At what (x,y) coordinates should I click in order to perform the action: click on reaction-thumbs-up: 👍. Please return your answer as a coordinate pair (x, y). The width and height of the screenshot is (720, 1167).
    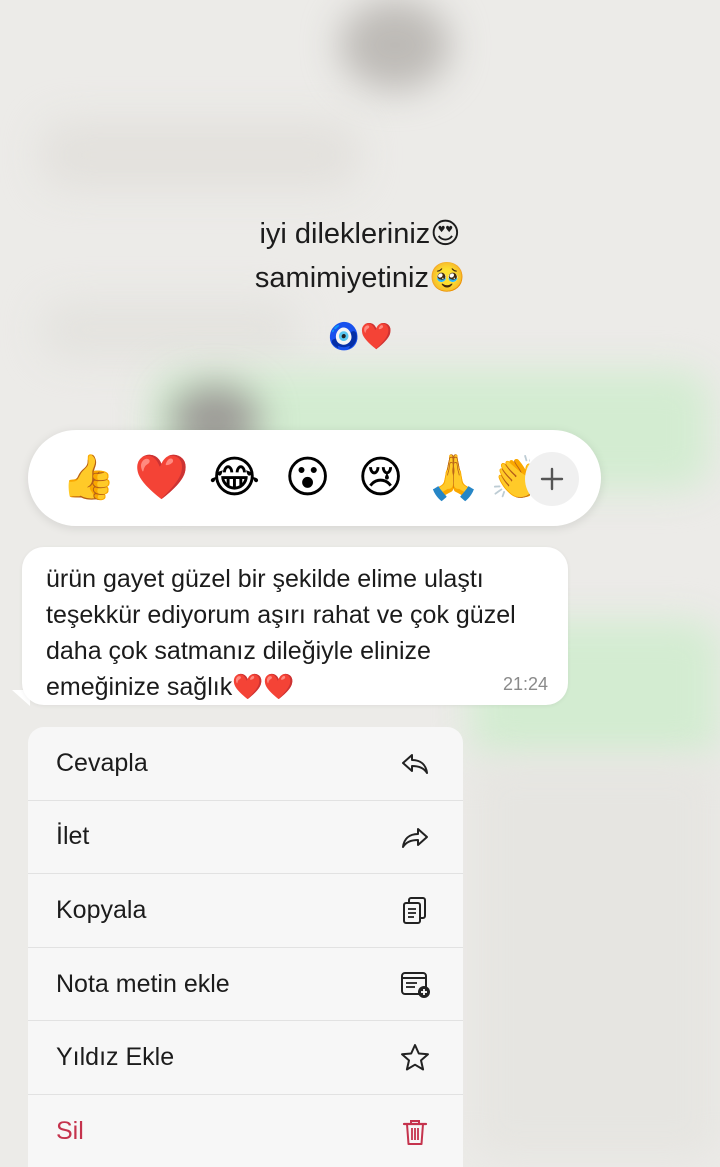
    Looking at the image, I should click on (88, 478).